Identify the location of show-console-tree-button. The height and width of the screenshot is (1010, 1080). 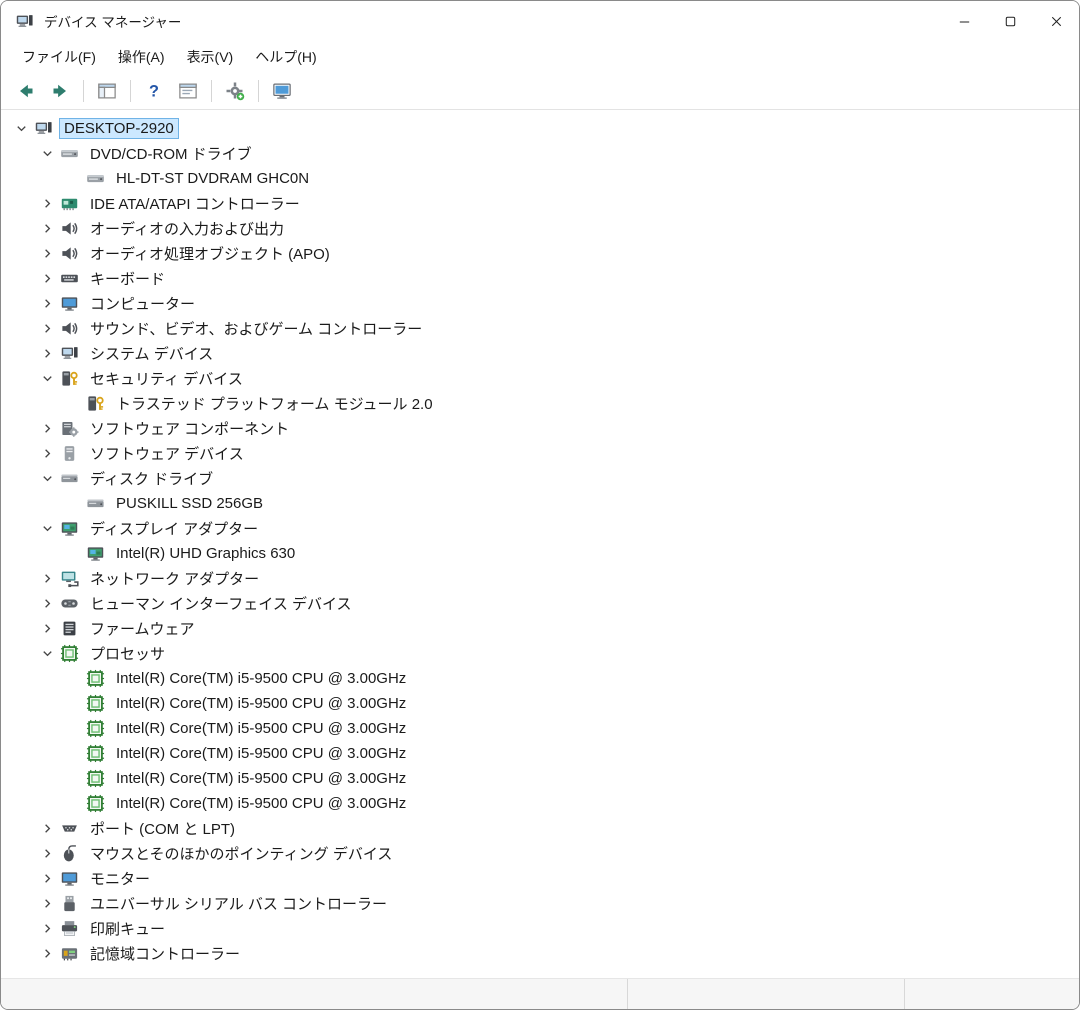
(107, 91).